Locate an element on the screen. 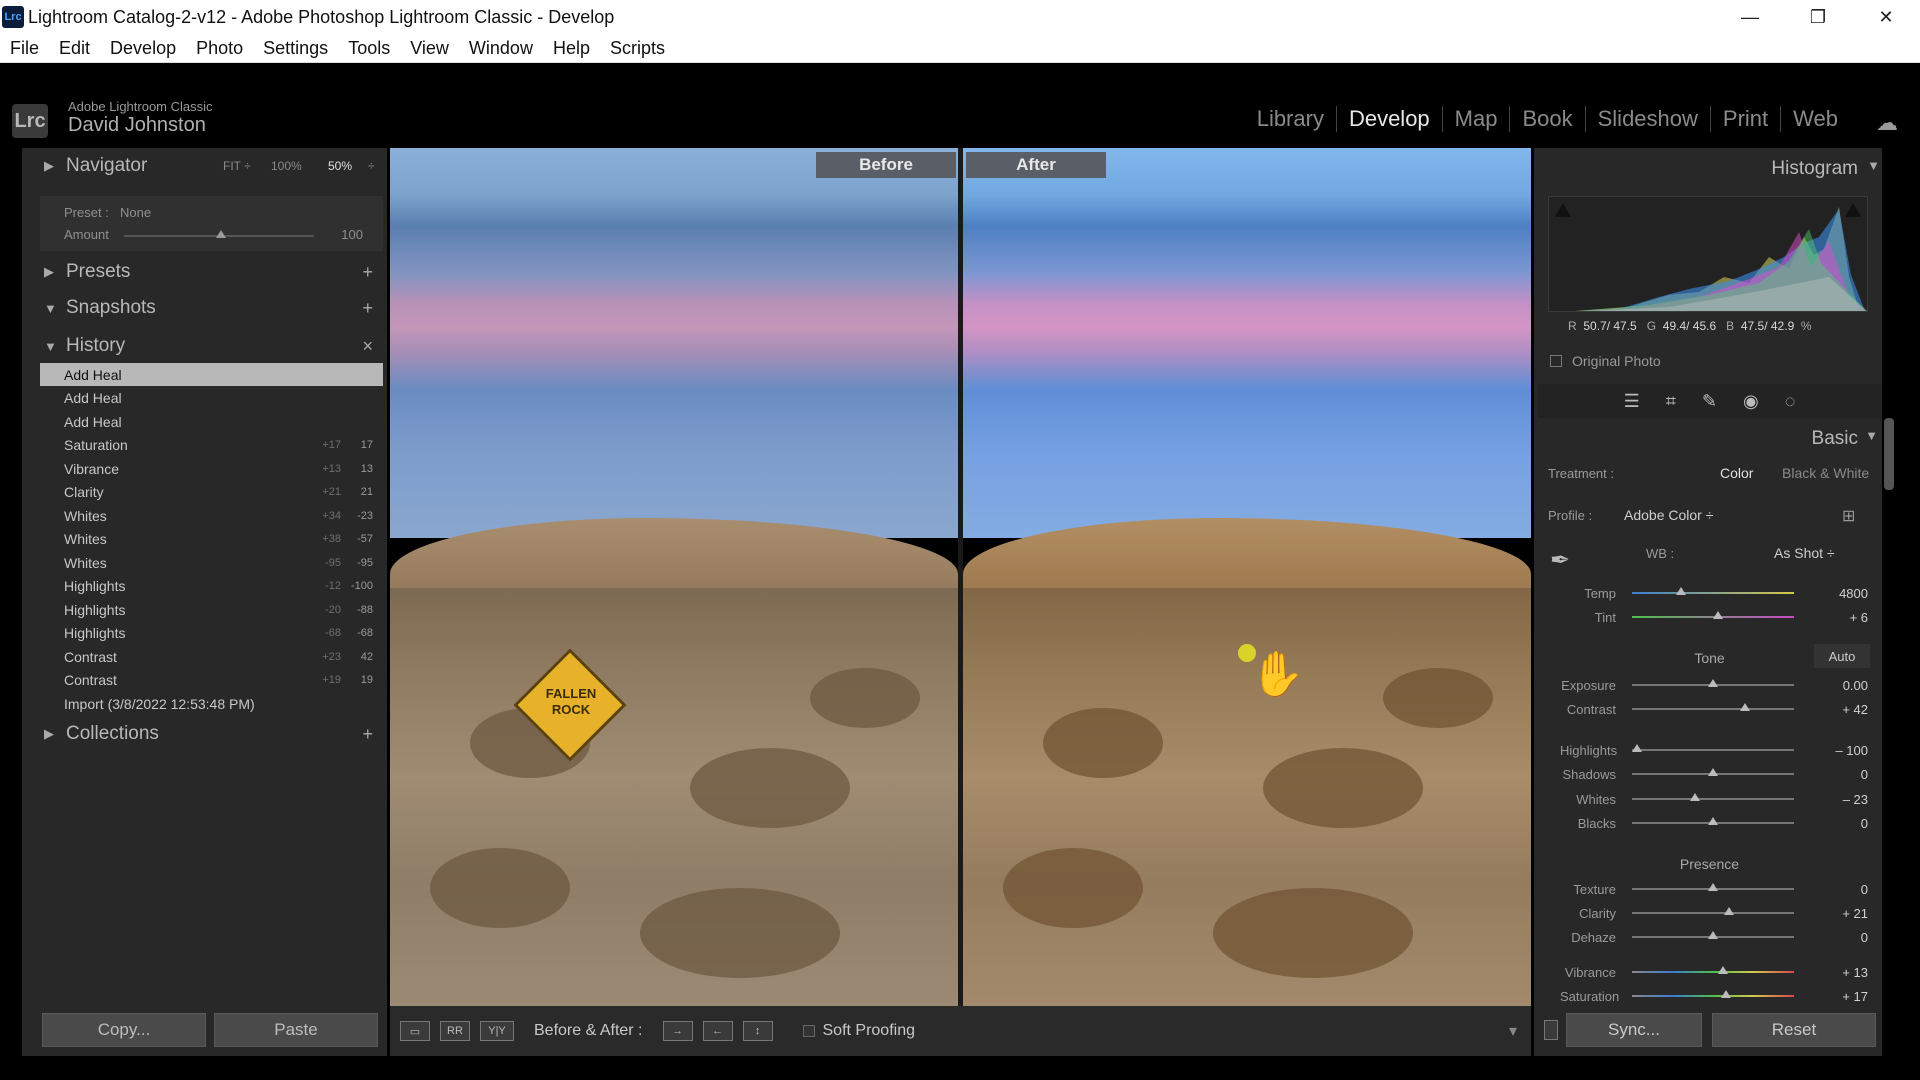  menu-window: Window is located at coordinates (501, 48).